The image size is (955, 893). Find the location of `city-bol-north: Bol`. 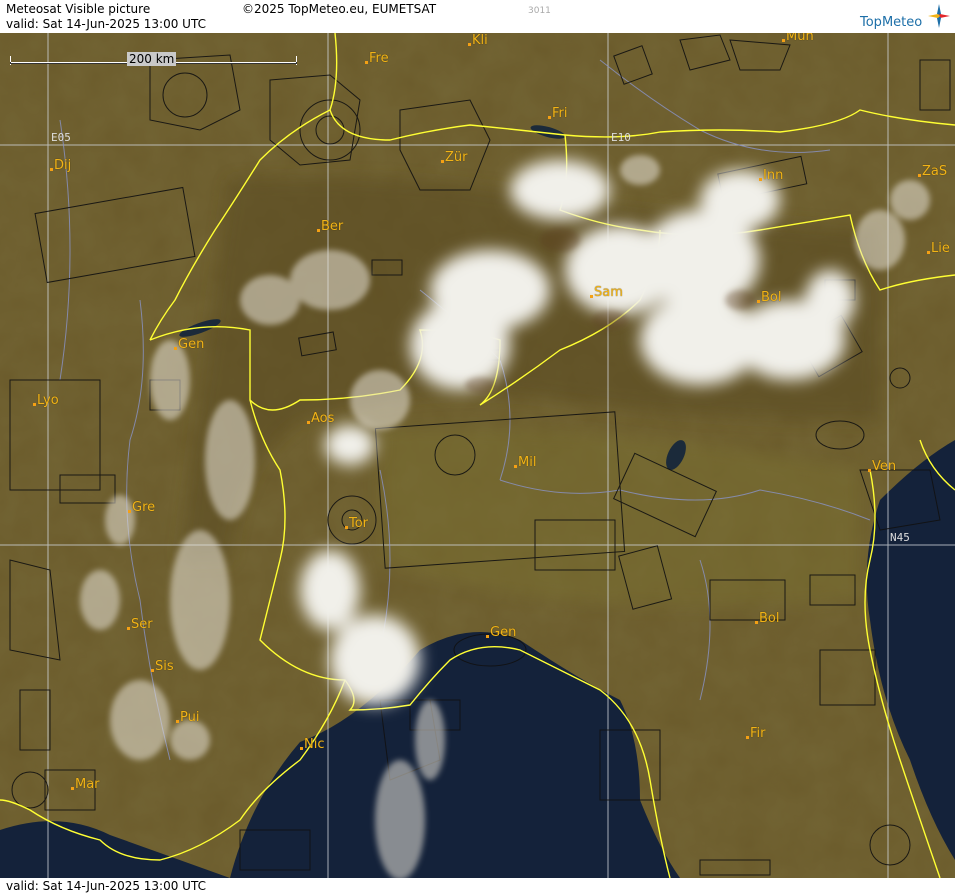

city-bol-north: Bol is located at coordinates (769, 297).